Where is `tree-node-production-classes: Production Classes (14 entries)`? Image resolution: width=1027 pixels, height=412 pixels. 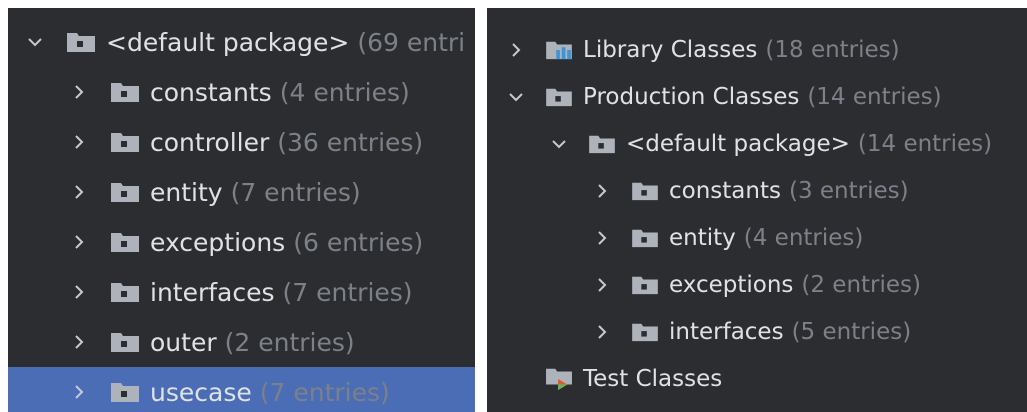
tree-node-production-classes: Production Classes (14 entries) is located at coordinates (757, 96).